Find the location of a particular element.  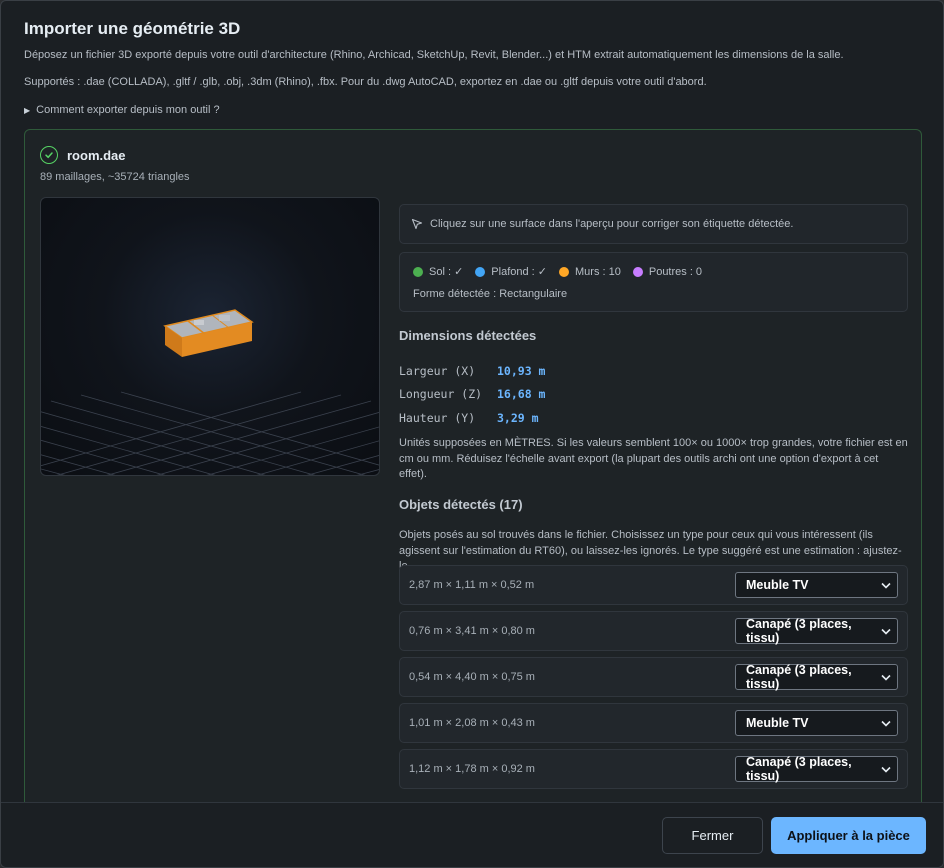

dimension-row-length: Longueur (Z) 16,68 m is located at coordinates (472, 394).